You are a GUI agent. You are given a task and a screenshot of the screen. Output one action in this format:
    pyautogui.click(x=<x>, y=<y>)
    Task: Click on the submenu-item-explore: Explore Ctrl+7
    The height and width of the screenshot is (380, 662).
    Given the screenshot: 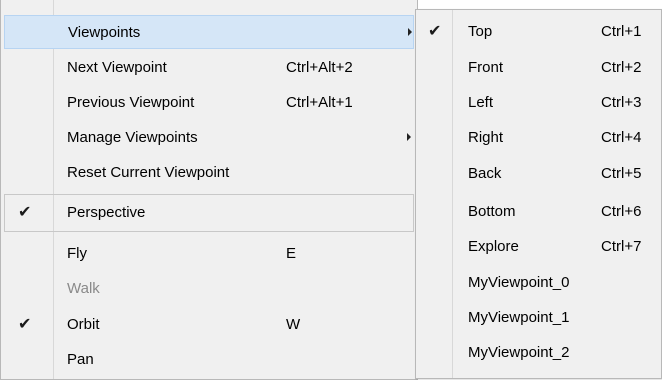 What is the action you would take?
    pyautogui.click(x=539, y=247)
    